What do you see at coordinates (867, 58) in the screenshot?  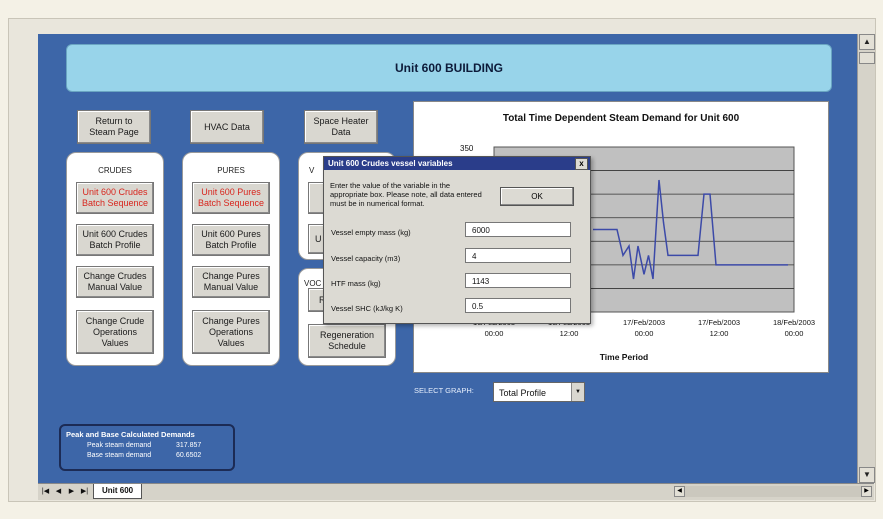 I see `scroll-thumb` at bounding box center [867, 58].